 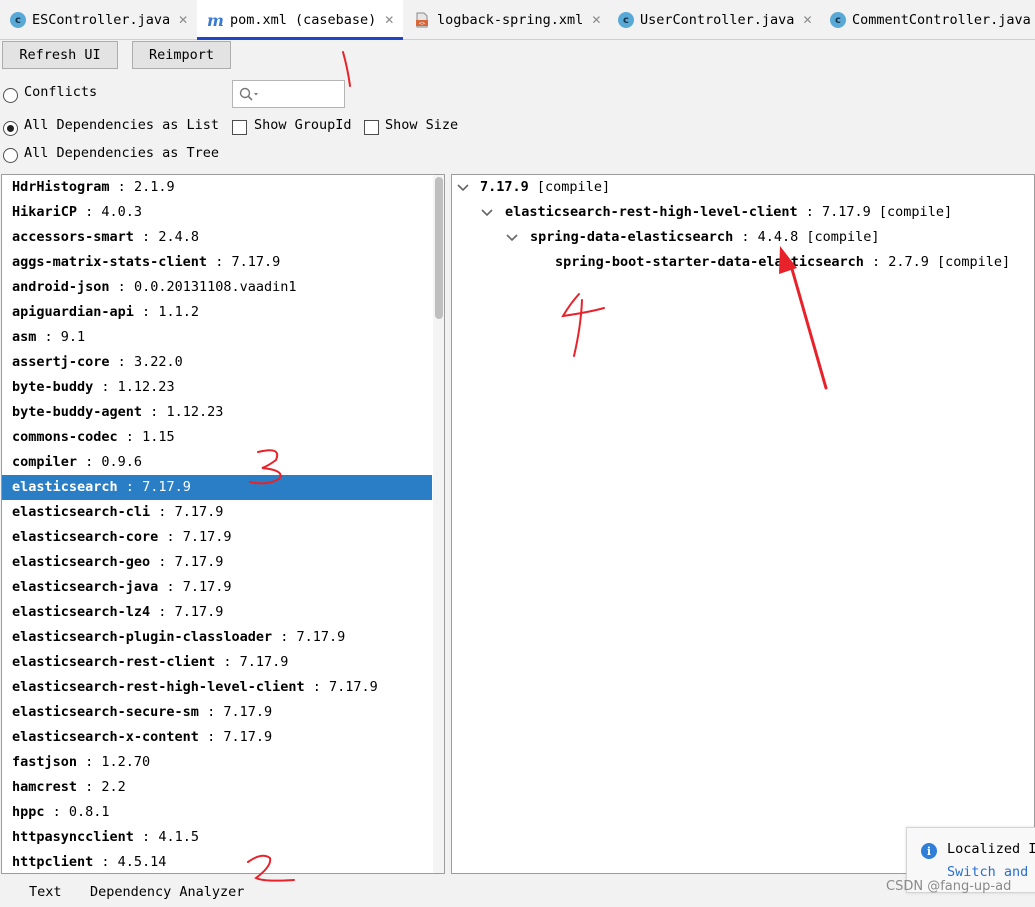 I want to click on dependency-name: elasticsearch, so click(x=65, y=487).